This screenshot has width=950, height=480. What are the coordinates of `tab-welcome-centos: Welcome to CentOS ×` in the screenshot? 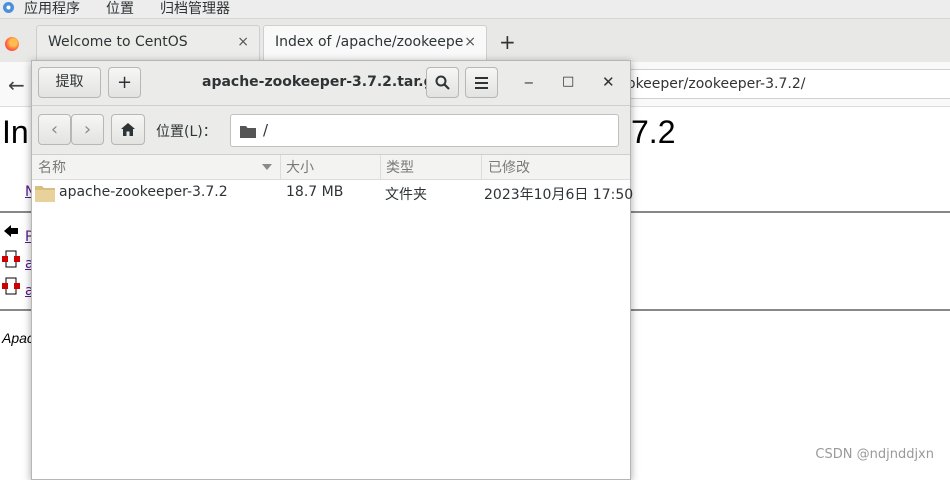 It's located at (148, 43).